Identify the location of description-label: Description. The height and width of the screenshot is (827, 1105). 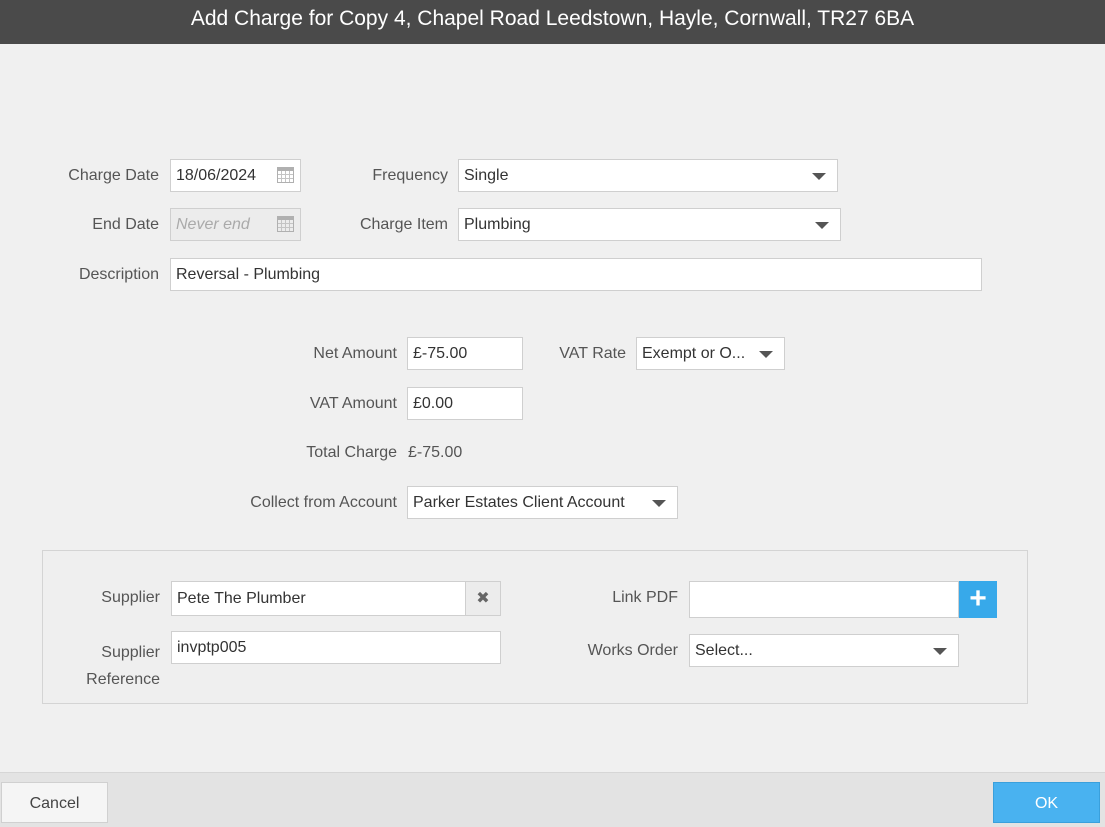
(118, 274).